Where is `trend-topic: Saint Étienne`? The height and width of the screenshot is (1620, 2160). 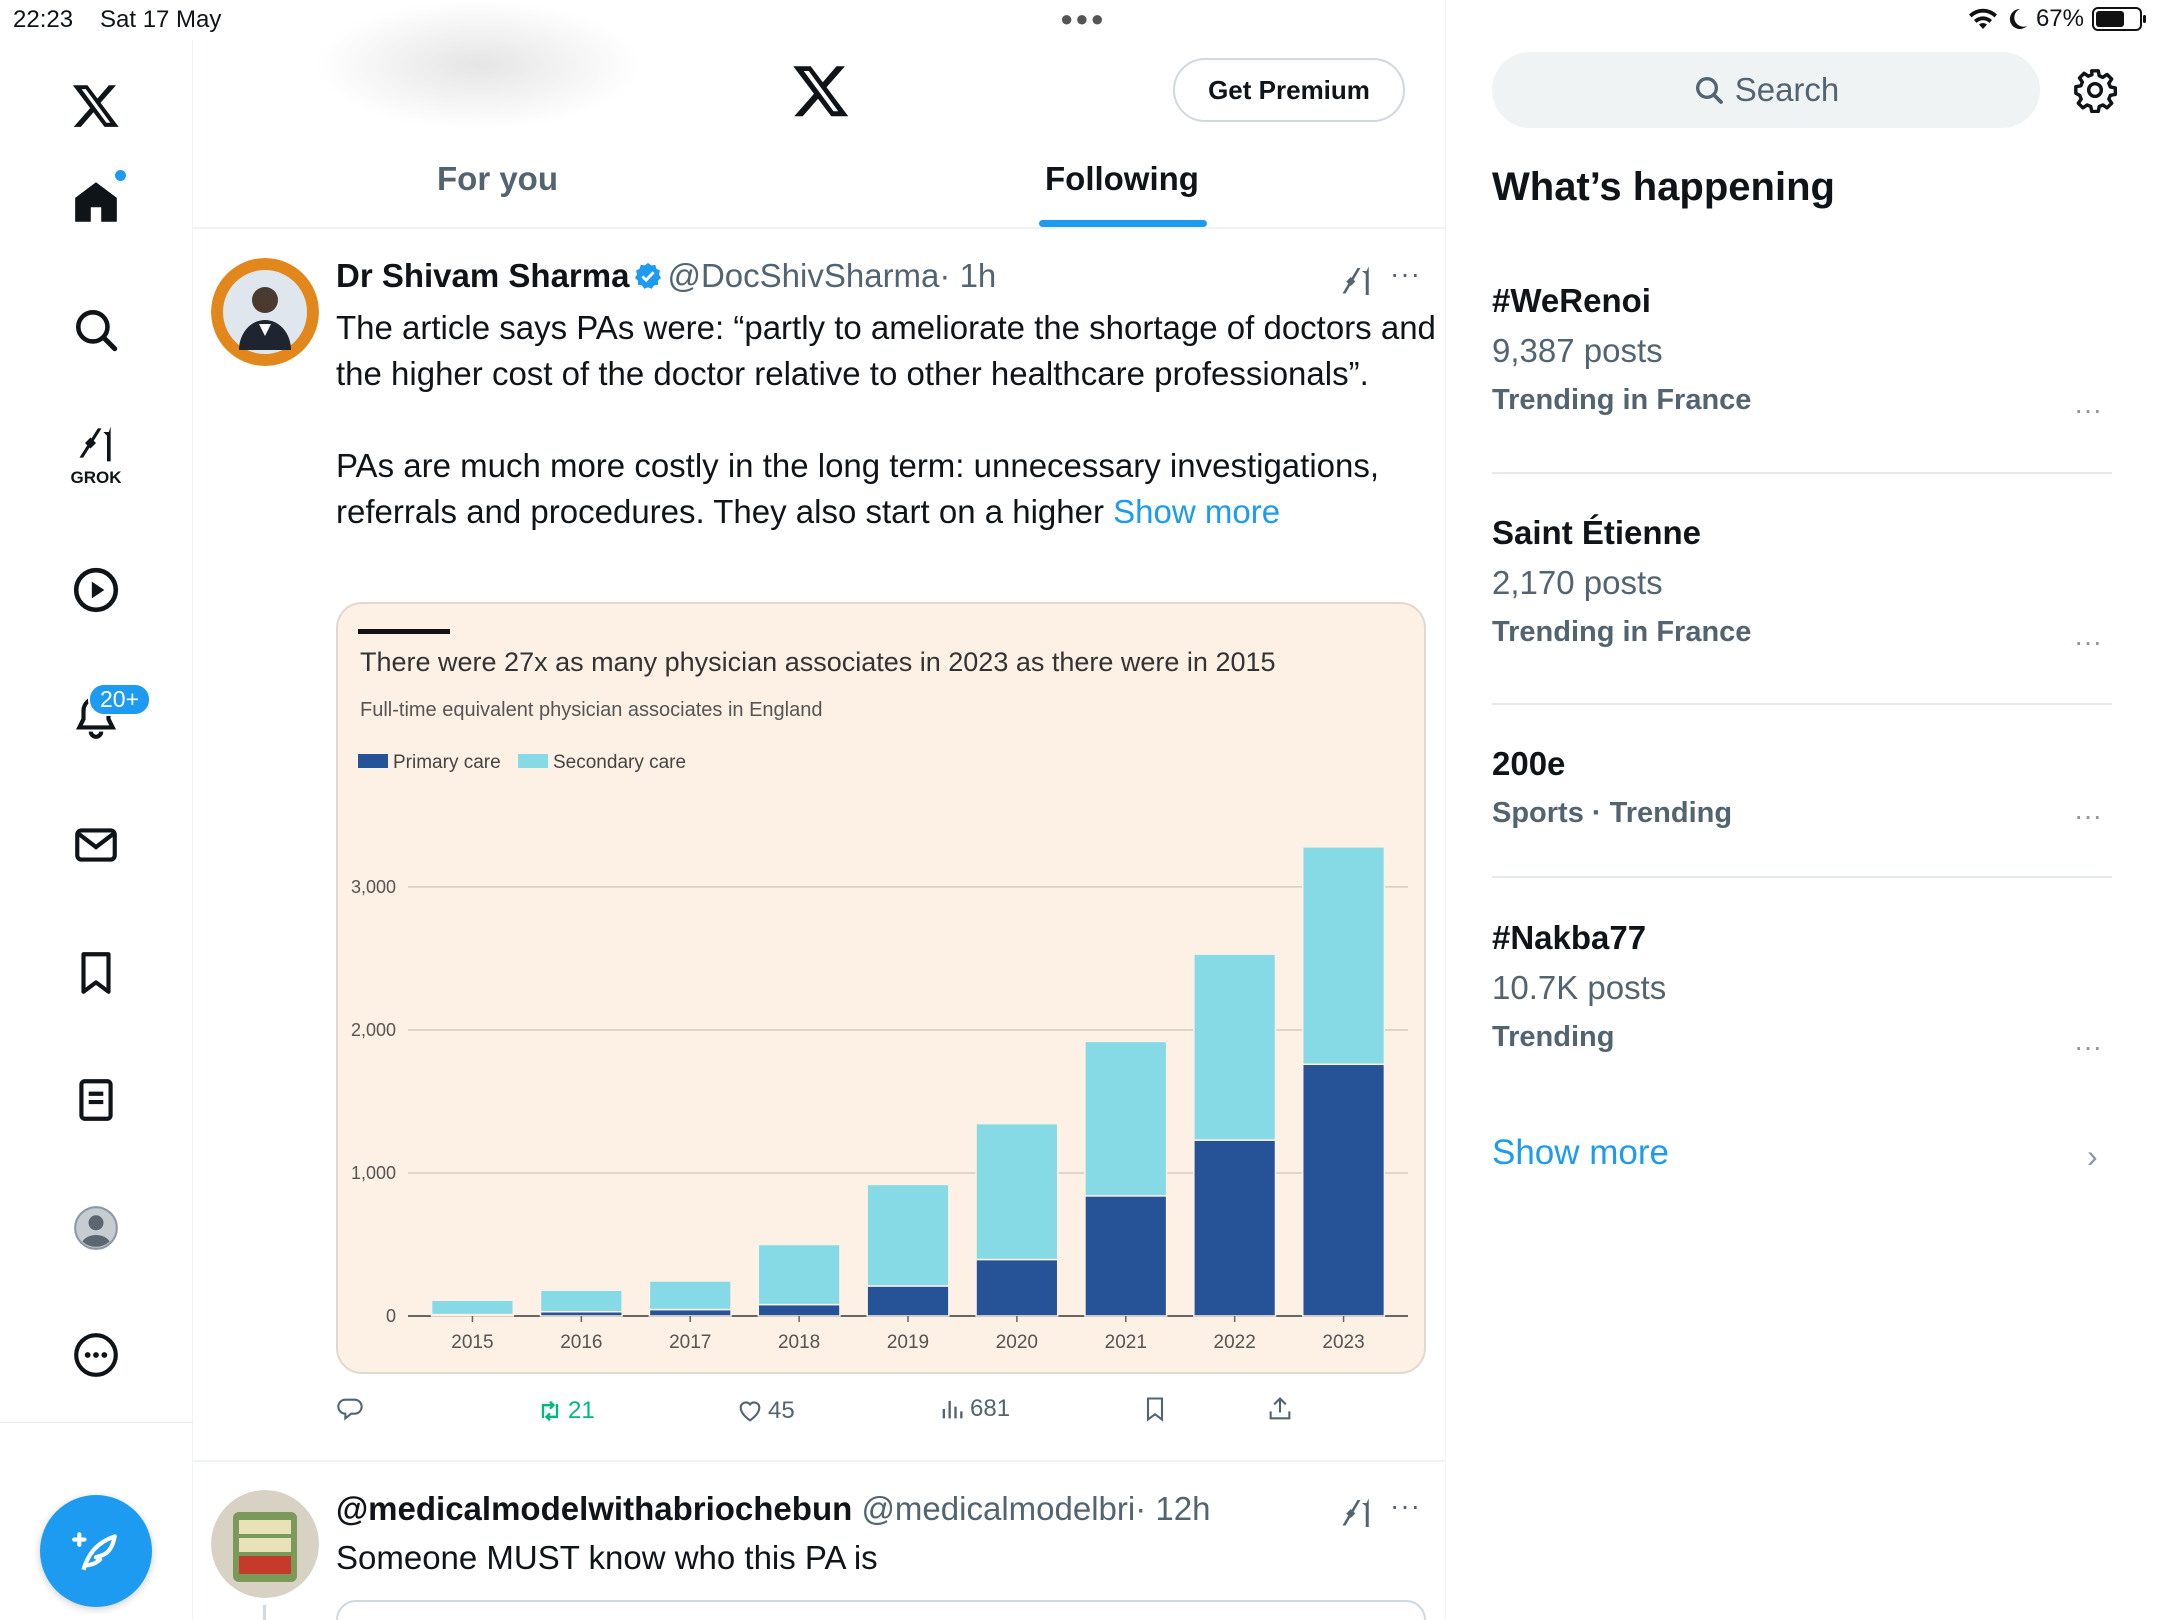 trend-topic: Saint Étienne is located at coordinates (1597, 532).